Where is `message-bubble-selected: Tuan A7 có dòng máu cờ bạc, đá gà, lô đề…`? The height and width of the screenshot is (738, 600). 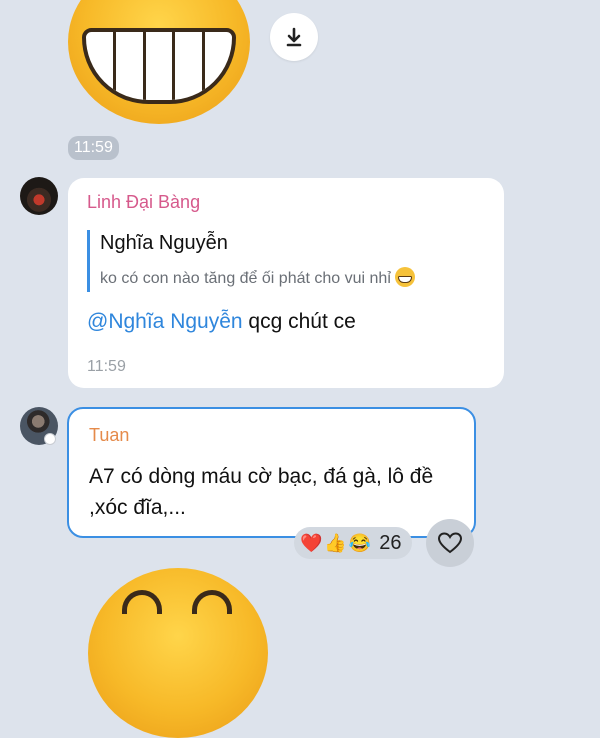 message-bubble-selected: Tuan A7 có dòng máu cờ bạc, đá gà, lô đề… is located at coordinates (271, 472).